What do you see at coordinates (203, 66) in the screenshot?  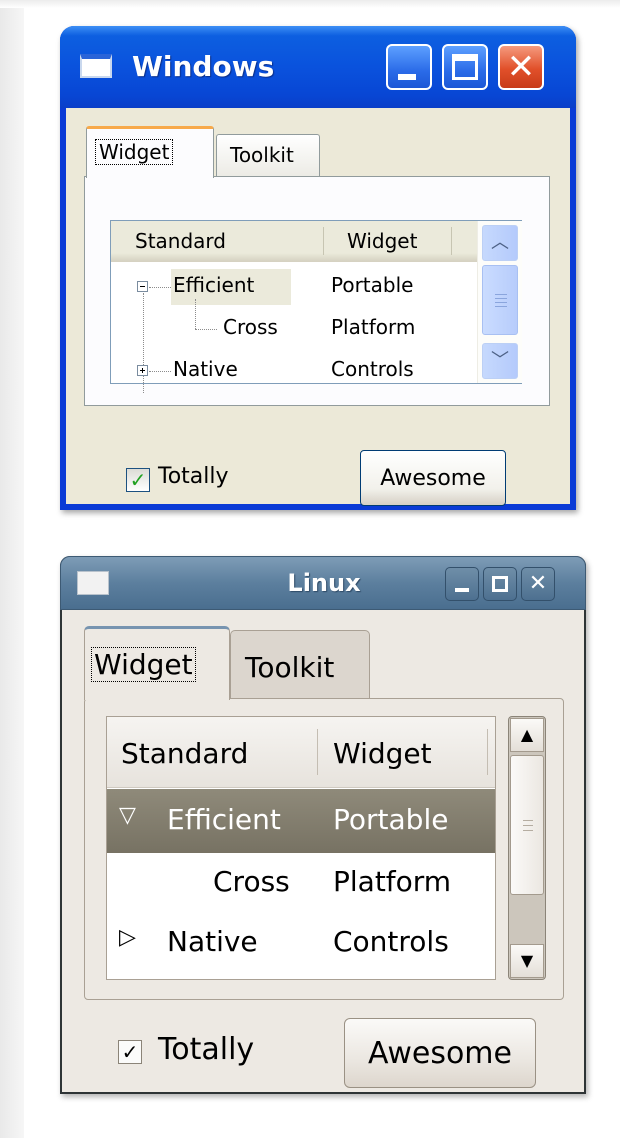 I see `windows-title: Windows` at bounding box center [203, 66].